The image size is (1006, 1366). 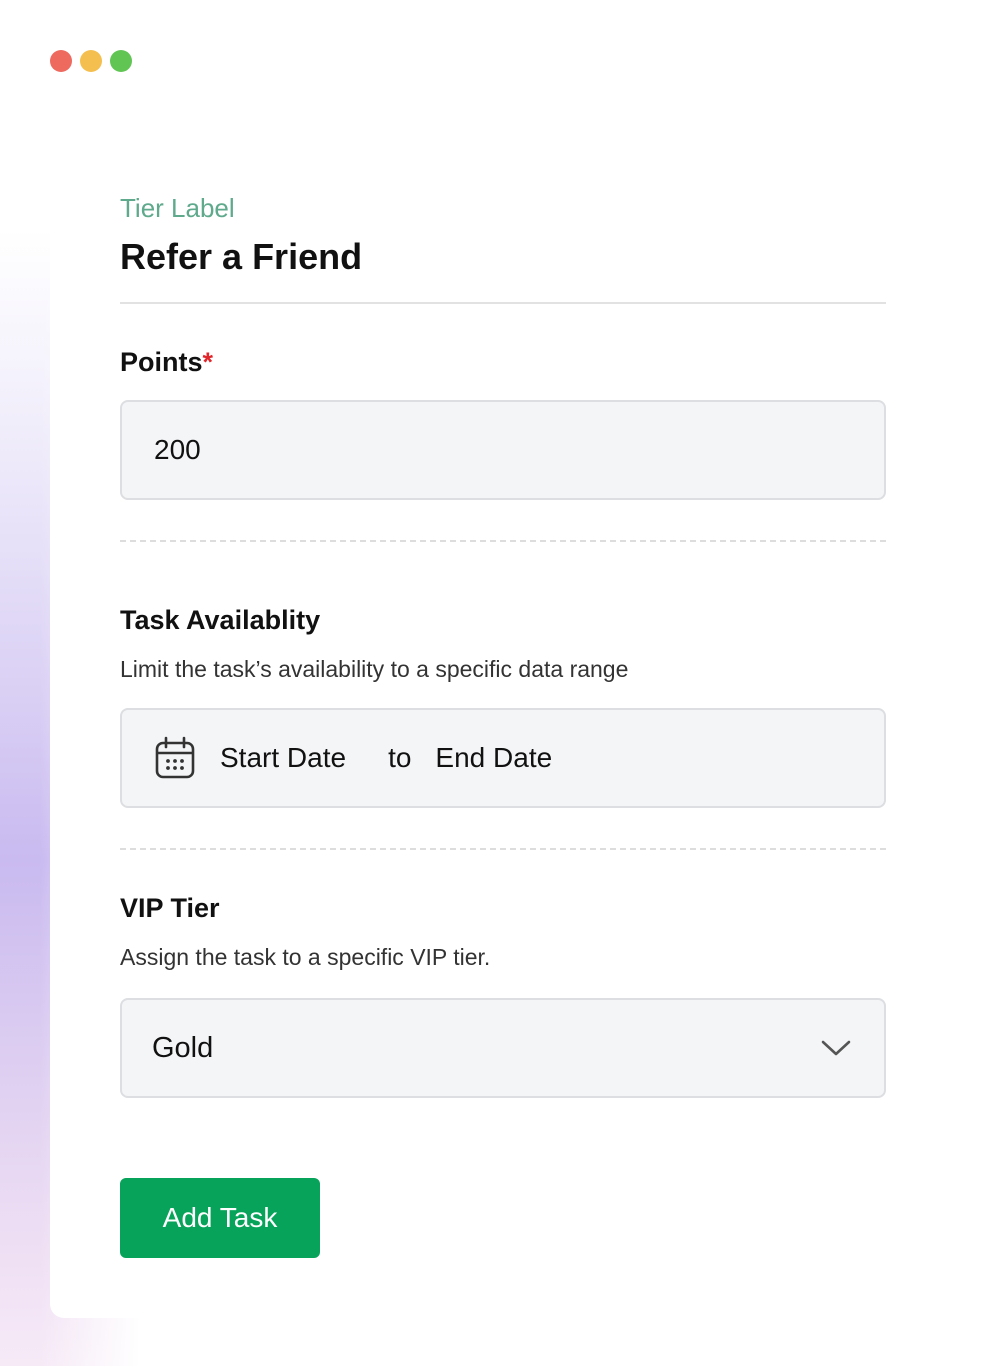 I want to click on chevron-down-icon, so click(x=836, y=1048).